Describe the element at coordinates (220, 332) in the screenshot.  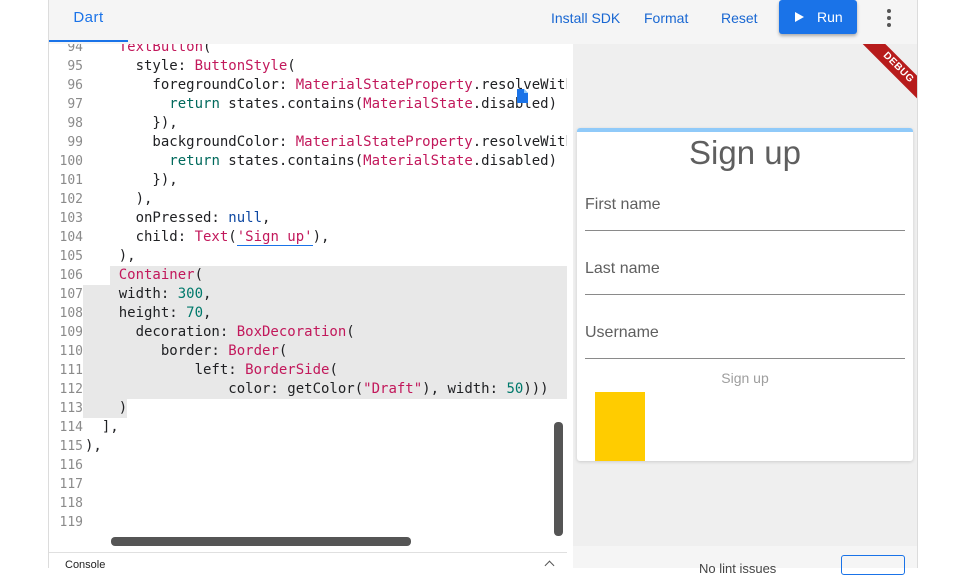
I see `code-line: decoration: BoxDecoration(` at that location.